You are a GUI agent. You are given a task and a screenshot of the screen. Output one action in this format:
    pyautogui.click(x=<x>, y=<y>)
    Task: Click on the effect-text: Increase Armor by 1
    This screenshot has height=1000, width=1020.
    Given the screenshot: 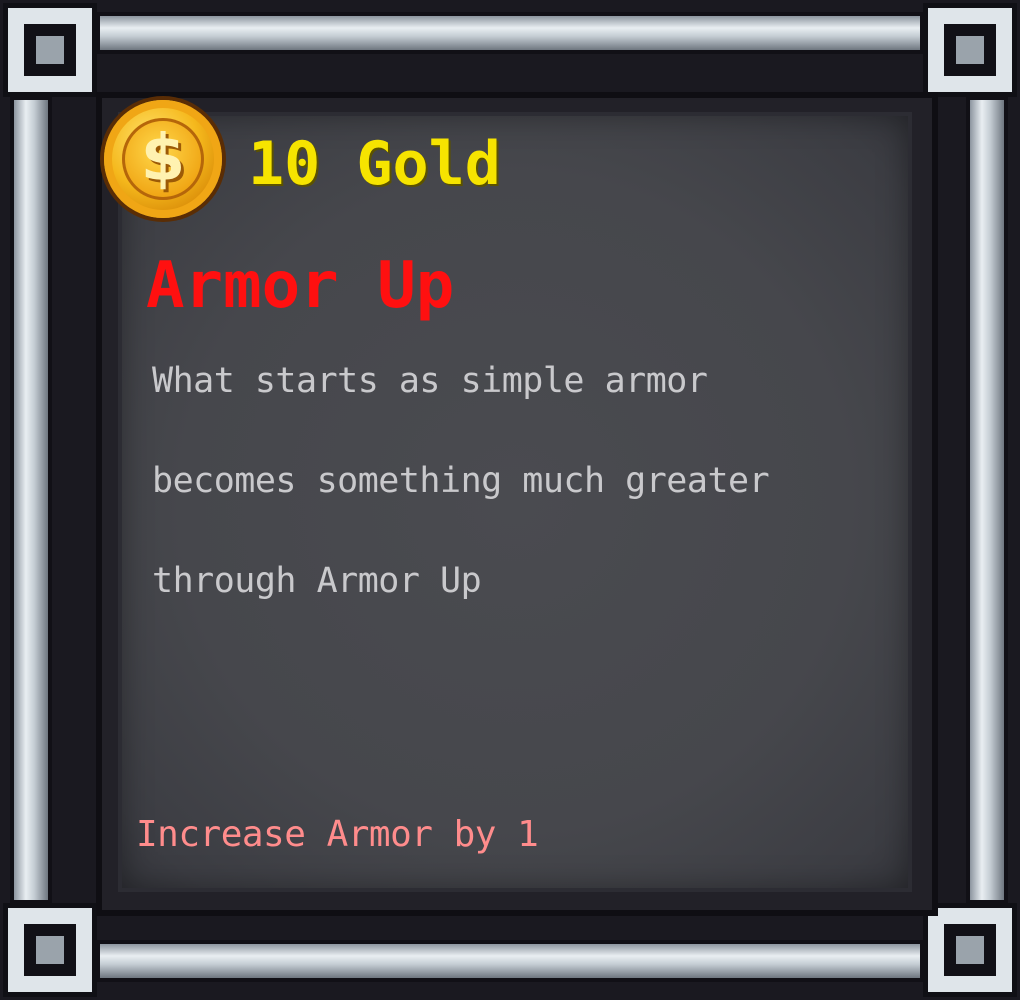 What is the action you would take?
    pyautogui.click(x=337, y=834)
    